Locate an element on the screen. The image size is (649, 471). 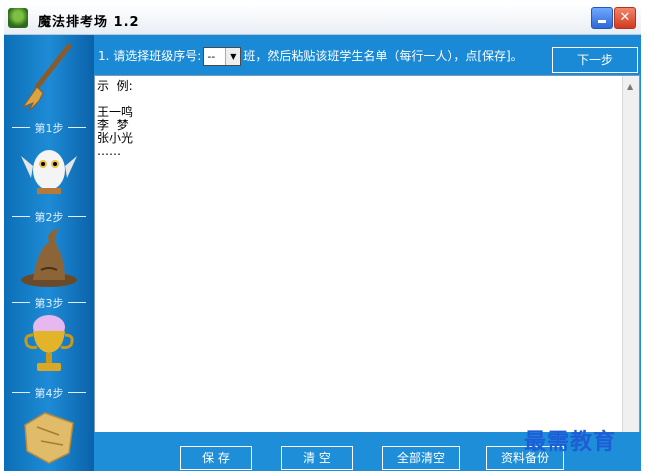
step-3-label: 第3步 is located at coordinates (49, 303).